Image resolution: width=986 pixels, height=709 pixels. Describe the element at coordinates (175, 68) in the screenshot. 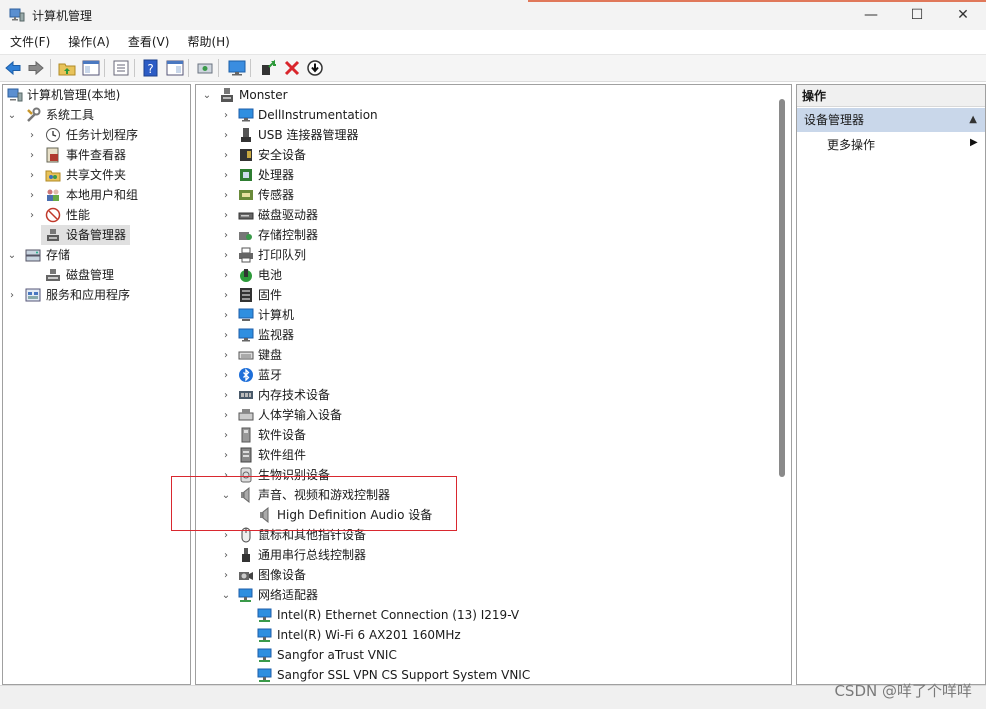

I see `show-action-pane-icon` at that location.